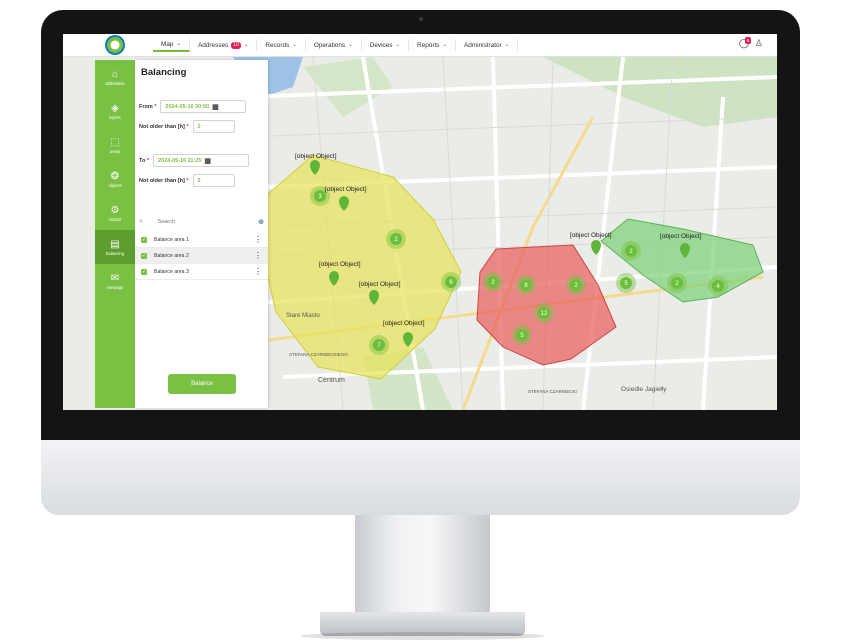 This screenshot has width=841, height=644. Describe the element at coordinates (201, 256) in the screenshot. I see `list-item: ✓ Balance area 2 ⋮` at that location.